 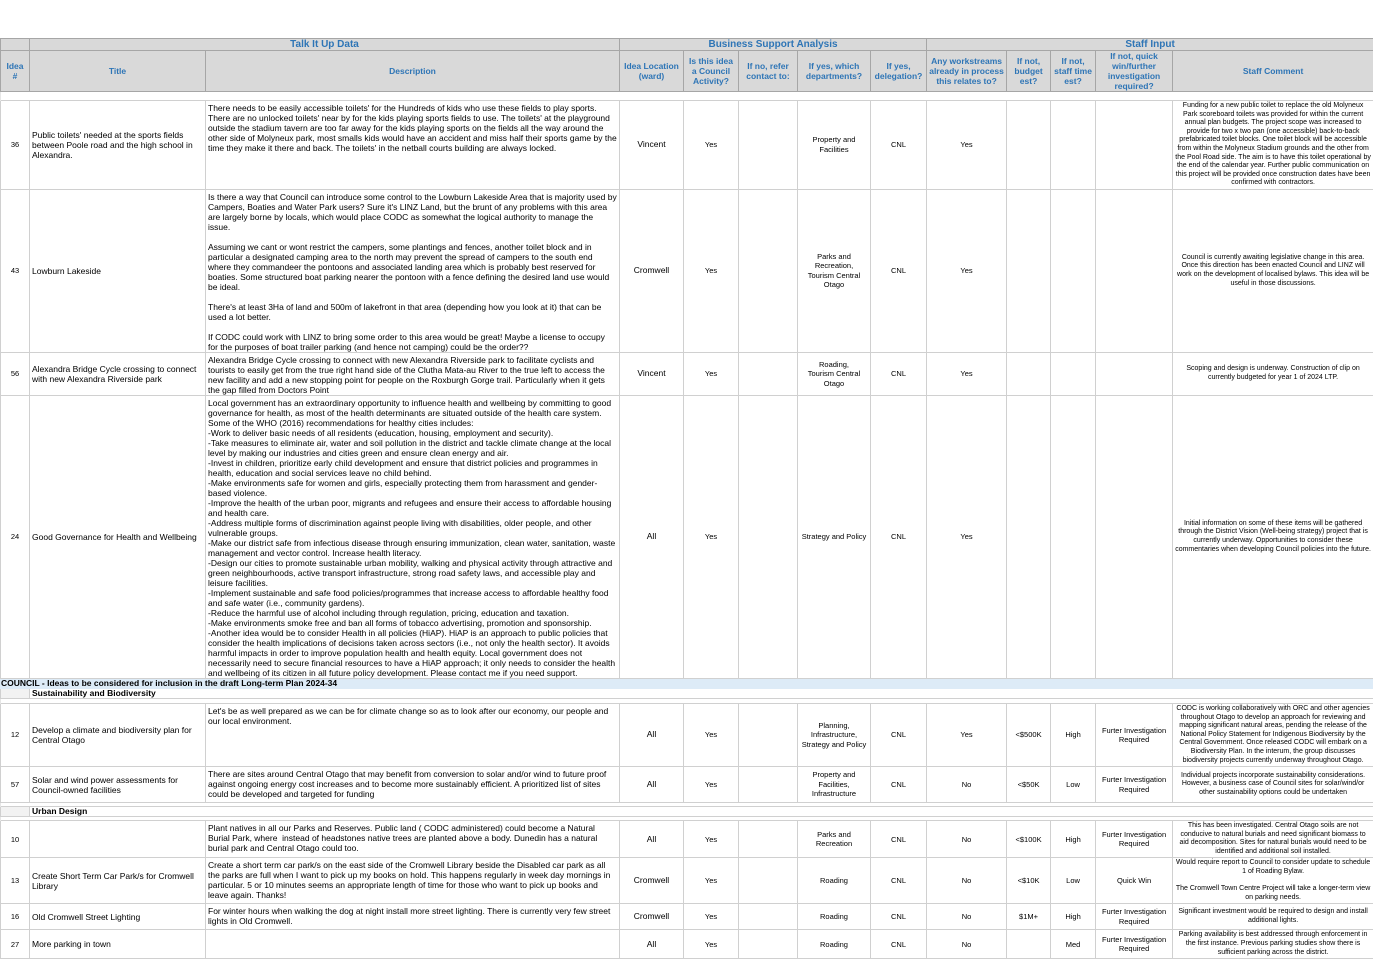 What do you see at coordinates (1134, 881) in the screenshot?
I see `cell-quick-win: Quick Win` at bounding box center [1134, 881].